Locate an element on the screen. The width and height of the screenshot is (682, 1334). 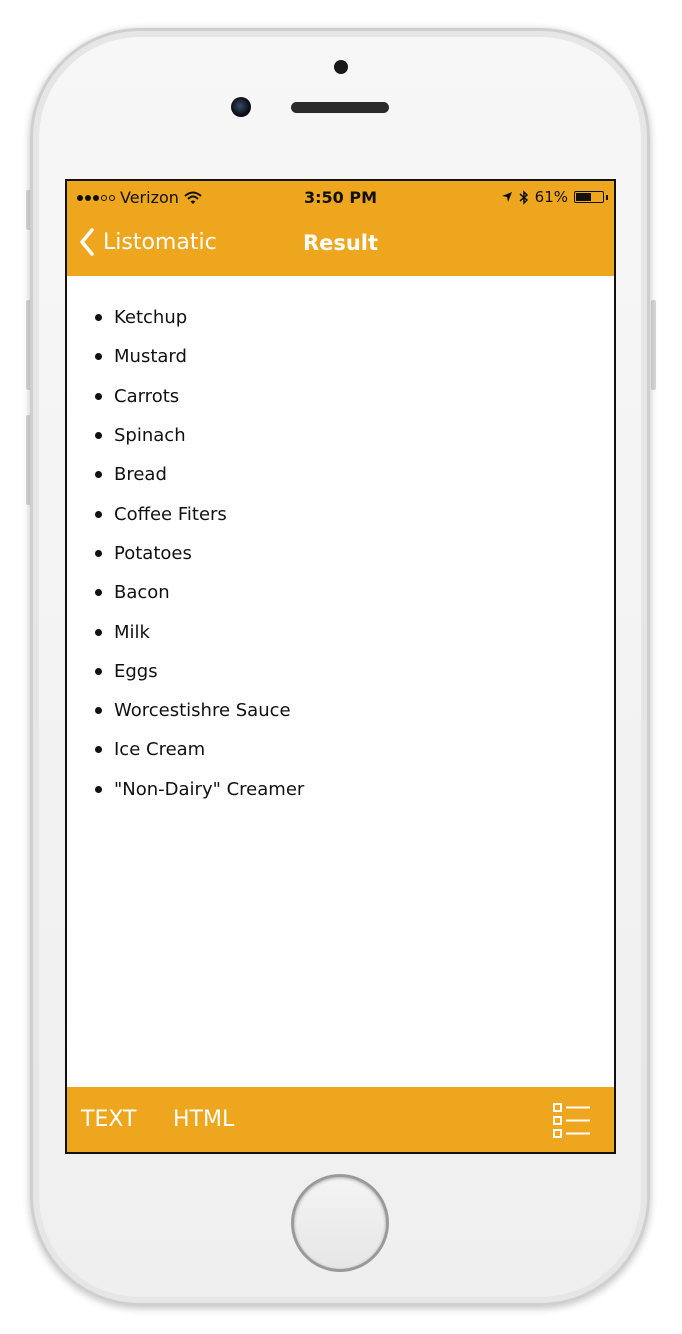
list-item-label: Bread is located at coordinates (140, 475).